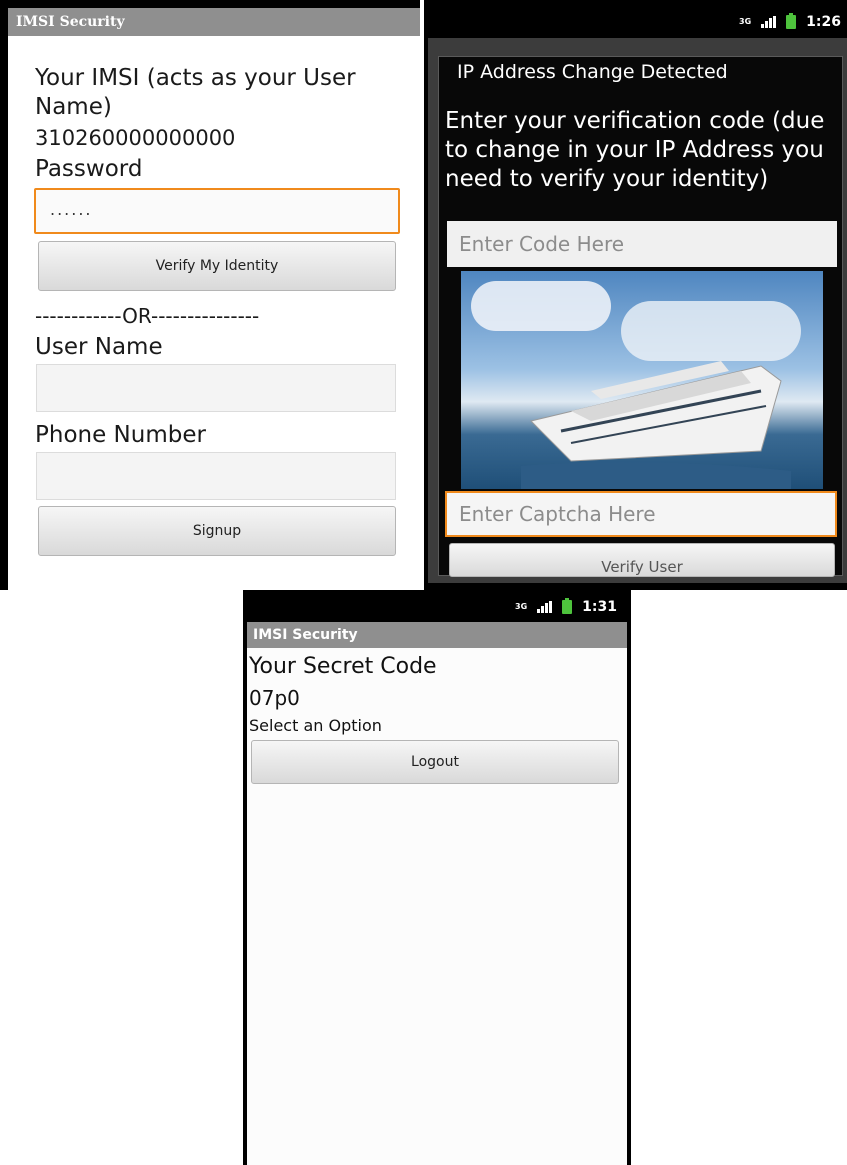 The width and height of the screenshot is (847, 1165). What do you see at coordinates (656, 425) in the screenshot?
I see `cruise-ship-icon` at bounding box center [656, 425].